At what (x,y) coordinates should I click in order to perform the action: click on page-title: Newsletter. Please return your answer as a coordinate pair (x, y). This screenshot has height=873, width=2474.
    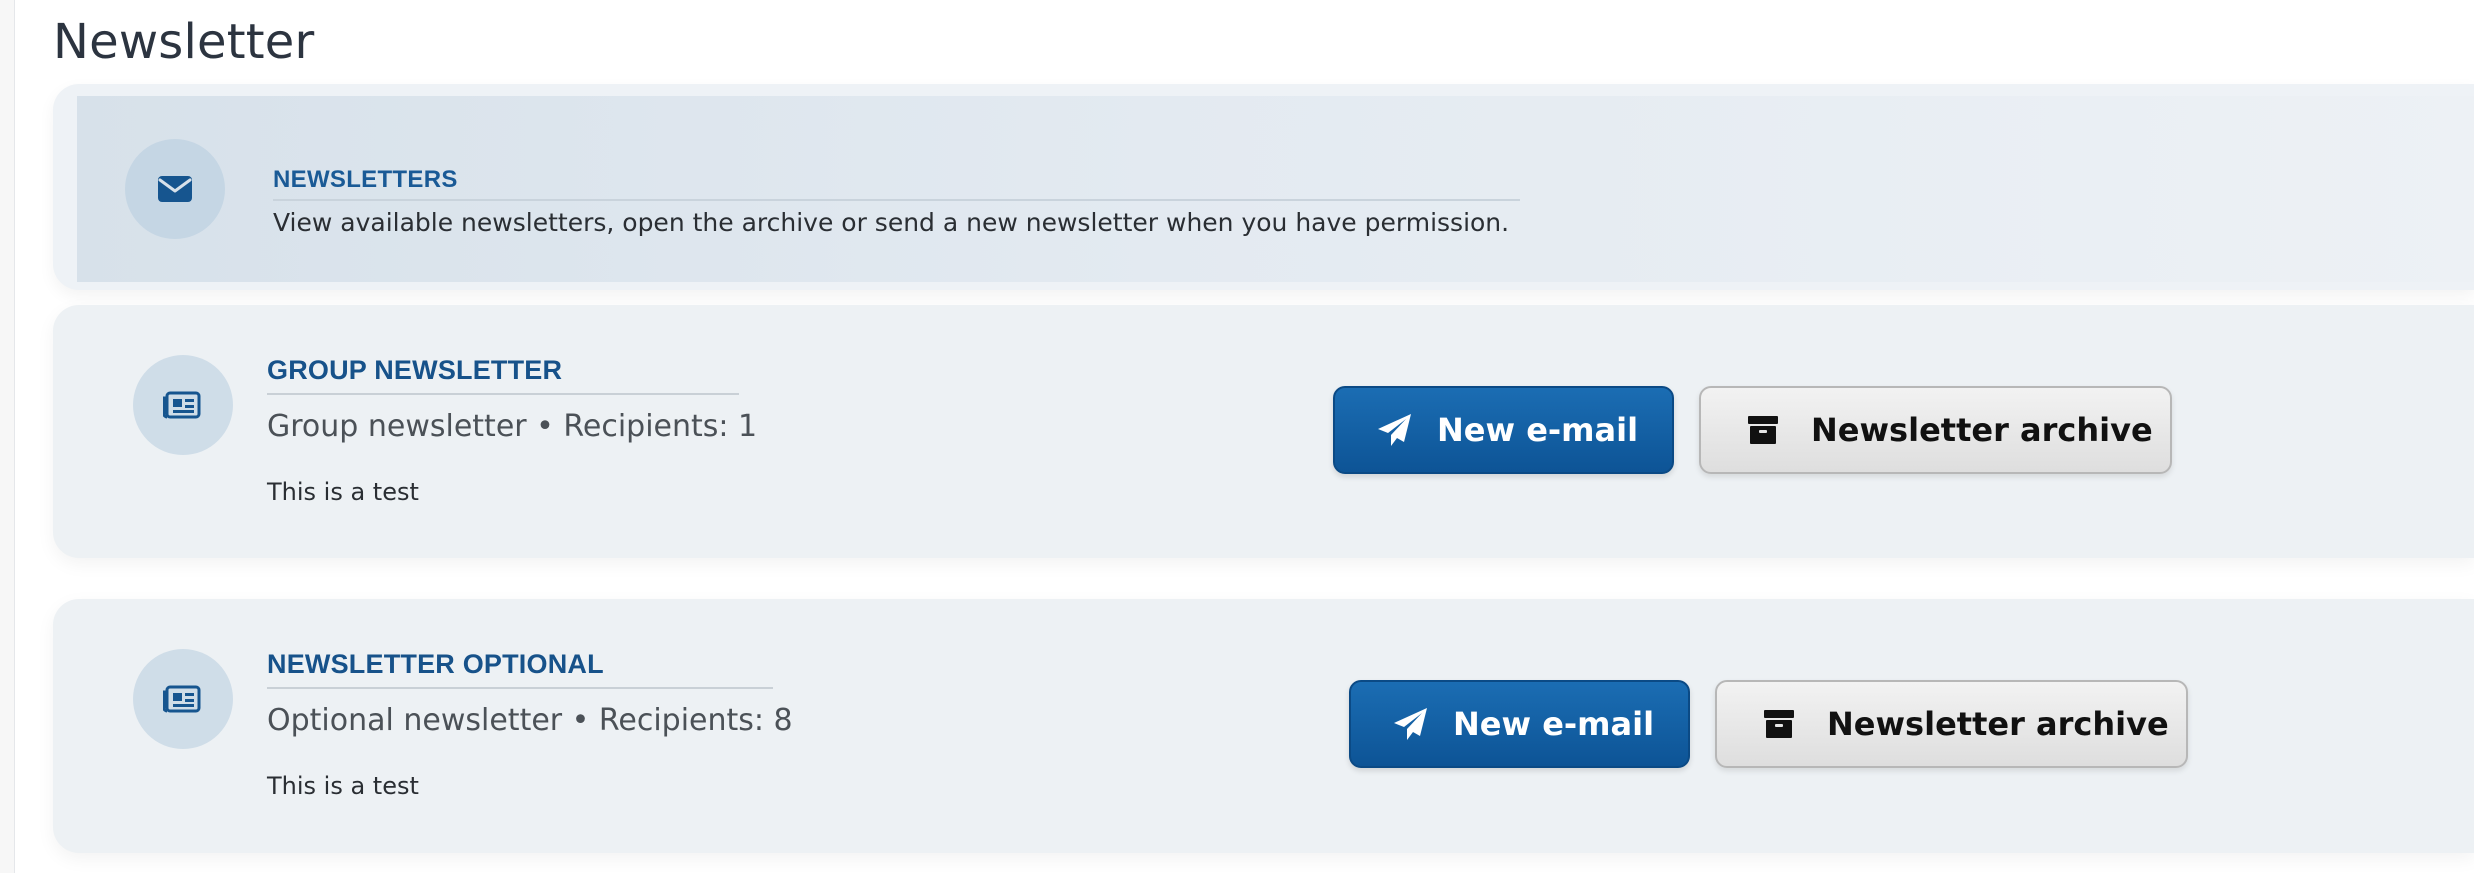
    Looking at the image, I should click on (184, 42).